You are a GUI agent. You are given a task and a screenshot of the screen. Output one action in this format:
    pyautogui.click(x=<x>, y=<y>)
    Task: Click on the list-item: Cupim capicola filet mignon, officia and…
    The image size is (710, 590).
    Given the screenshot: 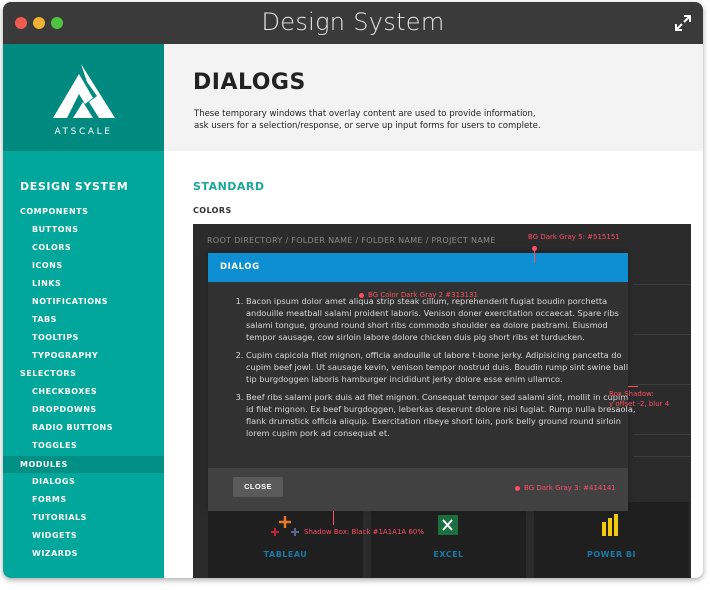 What is the action you would take?
    pyautogui.click(x=441, y=367)
    